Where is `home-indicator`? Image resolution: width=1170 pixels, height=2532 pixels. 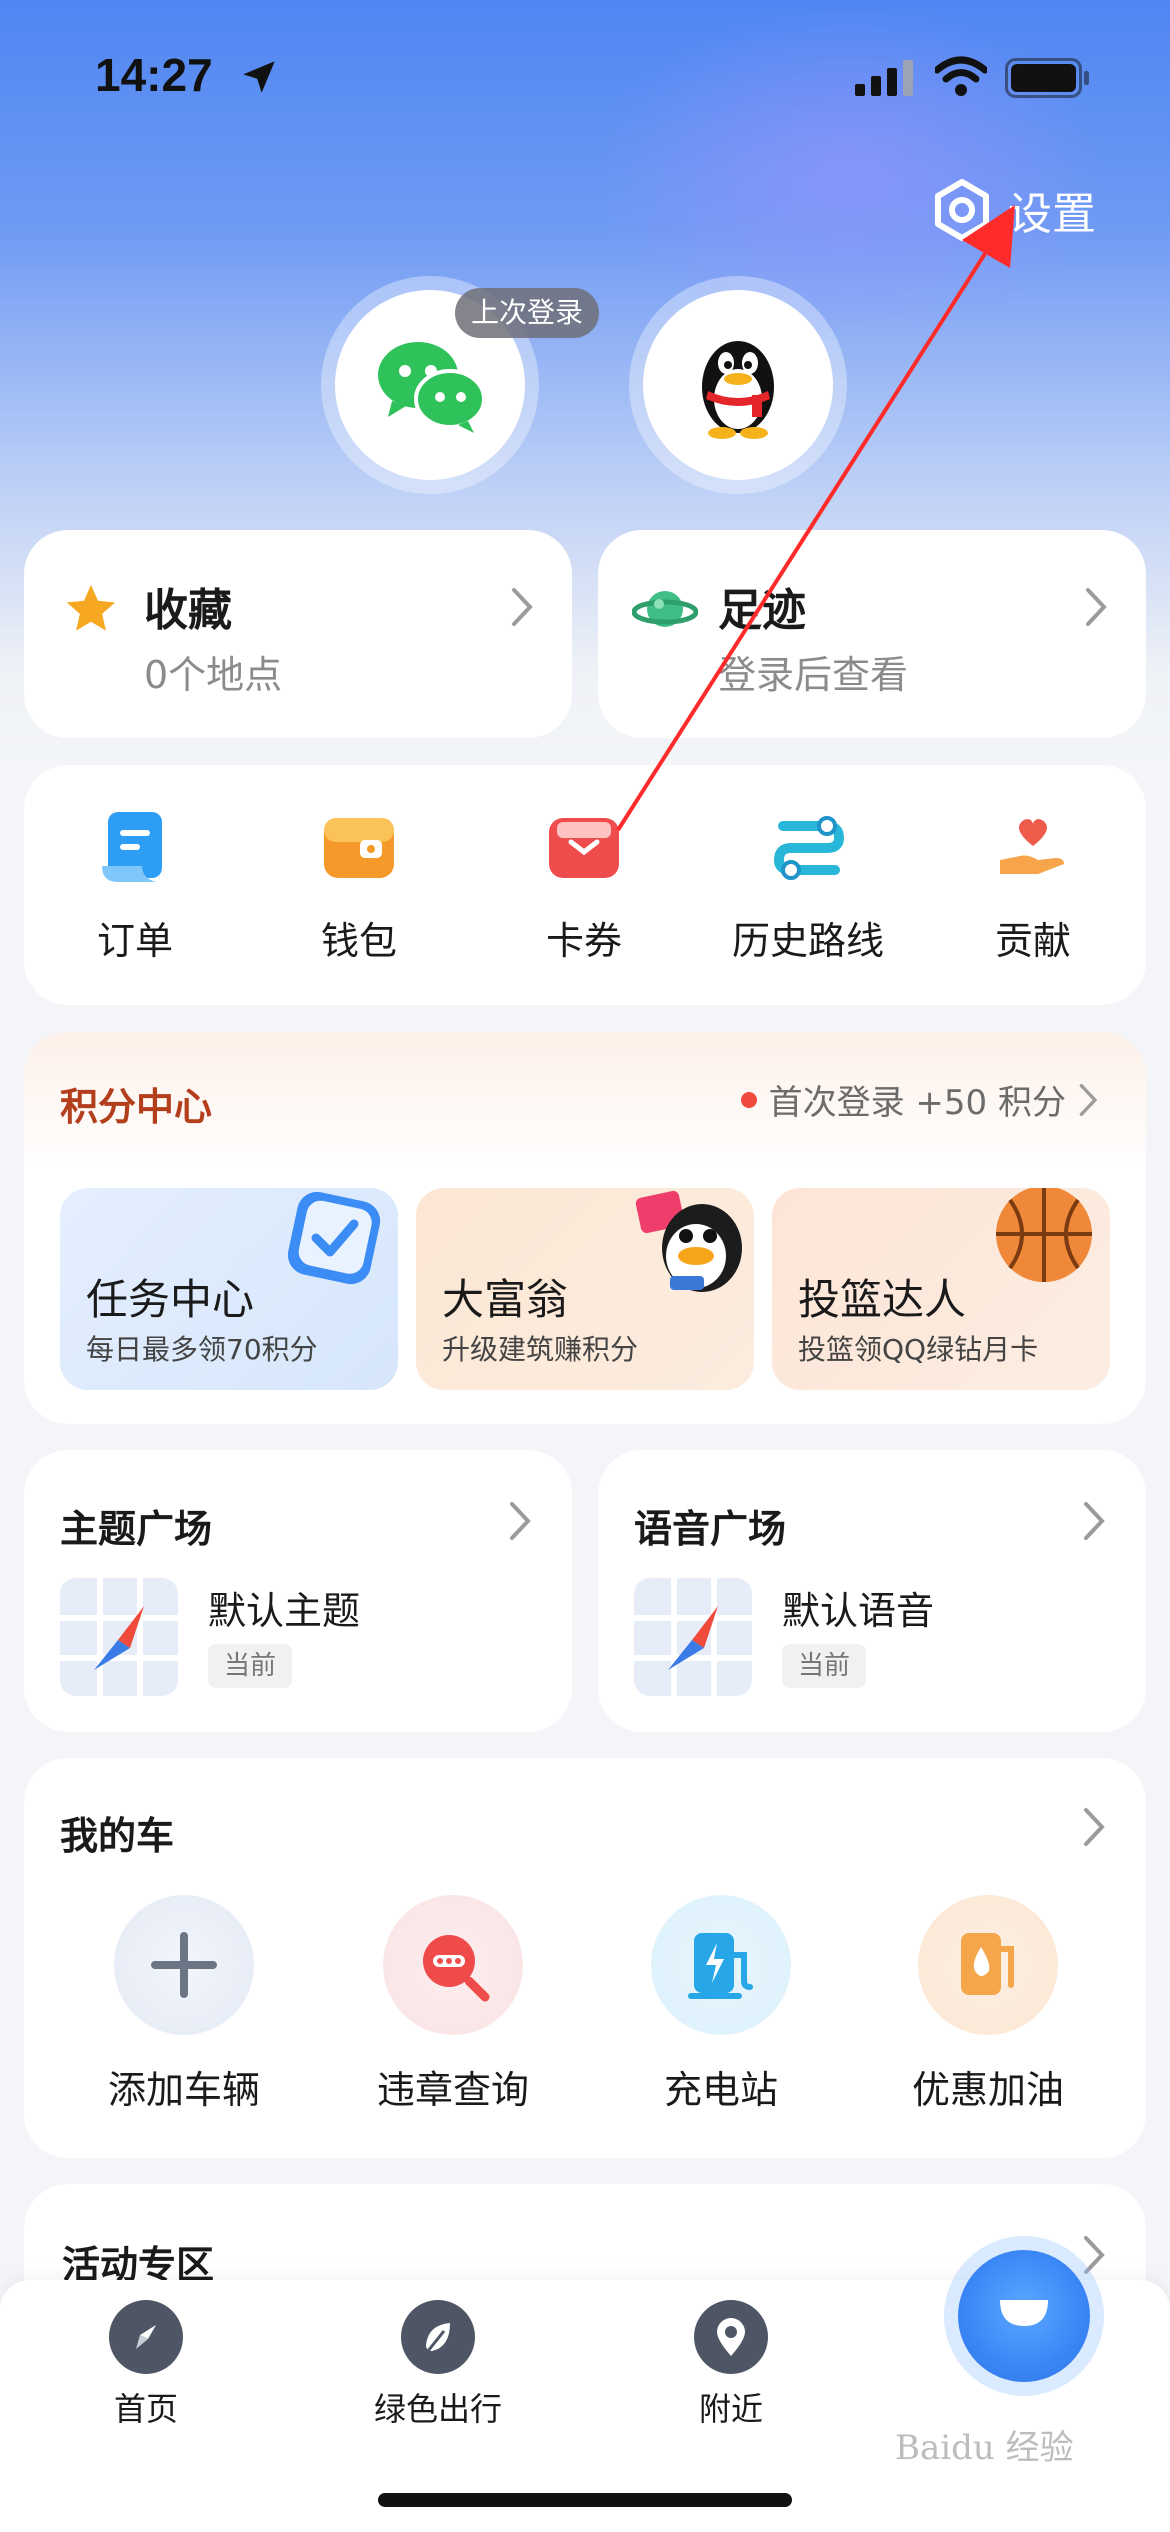
home-indicator is located at coordinates (585, 2500).